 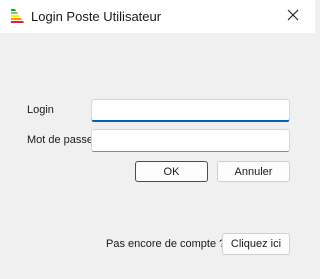 What do you see at coordinates (190, 140) in the screenshot?
I see `password-field` at bounding box center [190, 140].